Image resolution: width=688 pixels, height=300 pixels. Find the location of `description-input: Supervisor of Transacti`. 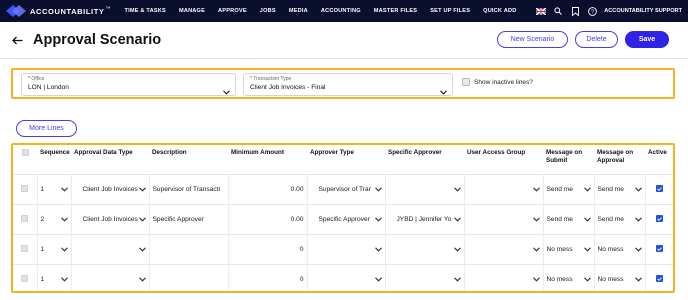

description-input: Supervisor of Transacti is located at coordinates (189, 189).